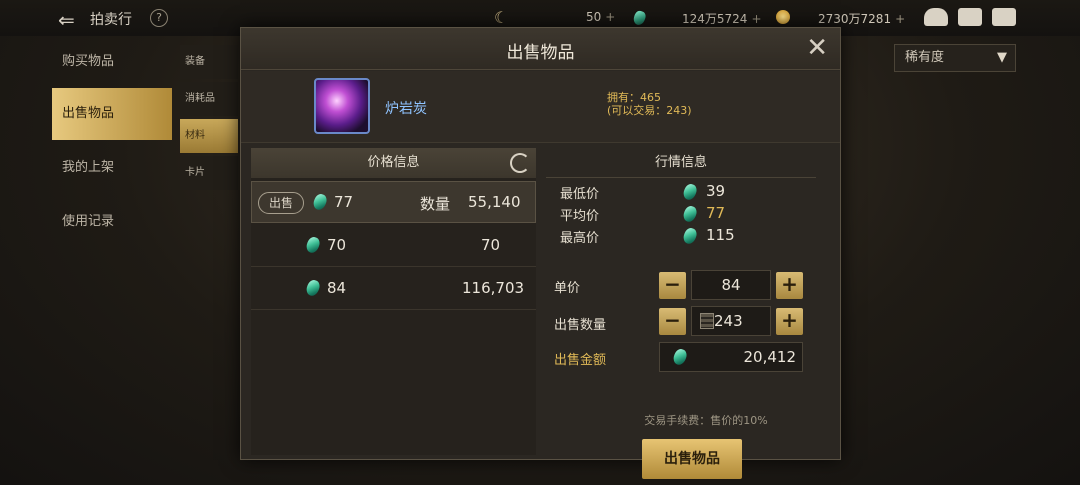 The image size is (1080, 485). I want to click on mail-icon, so click(970, 17).